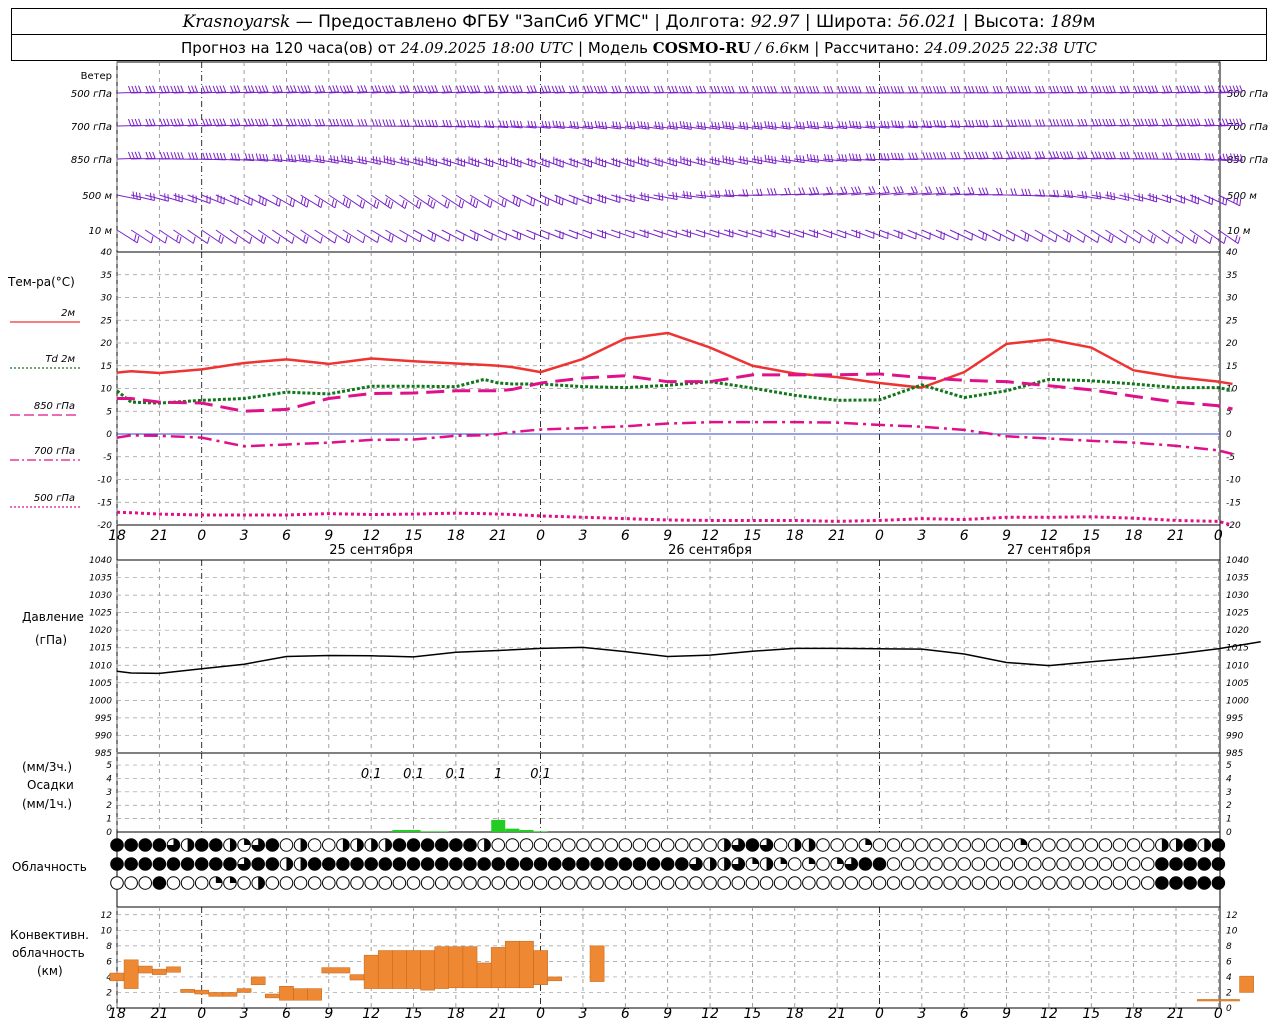  I want to click on wind-barb, so click(750, 233).